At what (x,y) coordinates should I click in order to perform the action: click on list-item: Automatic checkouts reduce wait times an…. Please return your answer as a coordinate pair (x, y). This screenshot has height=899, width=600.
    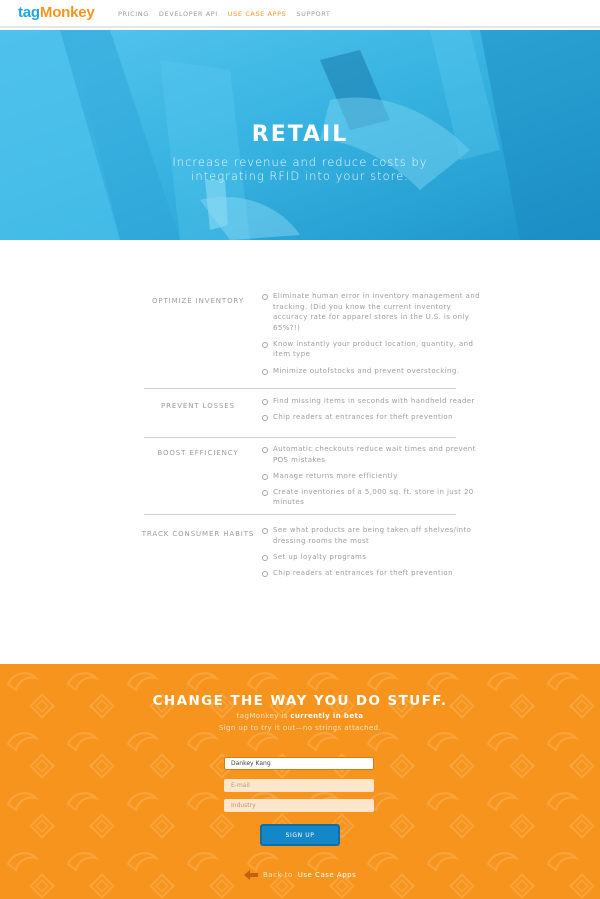
    Looking at the image, I should click on (373, 454).